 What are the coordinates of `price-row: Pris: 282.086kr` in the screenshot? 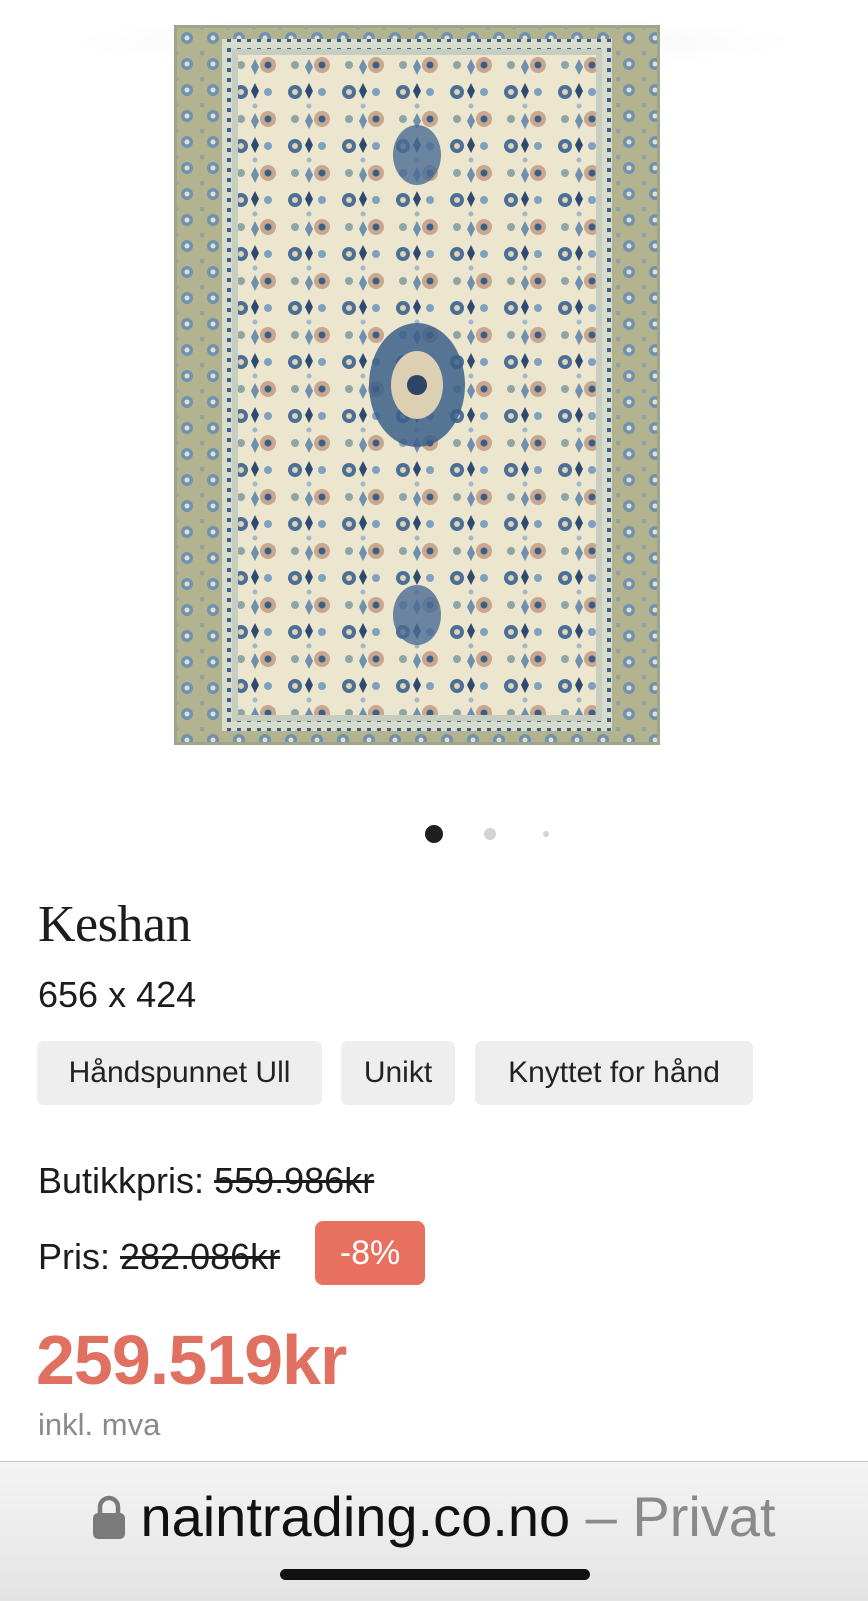 It's located at (159, 1257).